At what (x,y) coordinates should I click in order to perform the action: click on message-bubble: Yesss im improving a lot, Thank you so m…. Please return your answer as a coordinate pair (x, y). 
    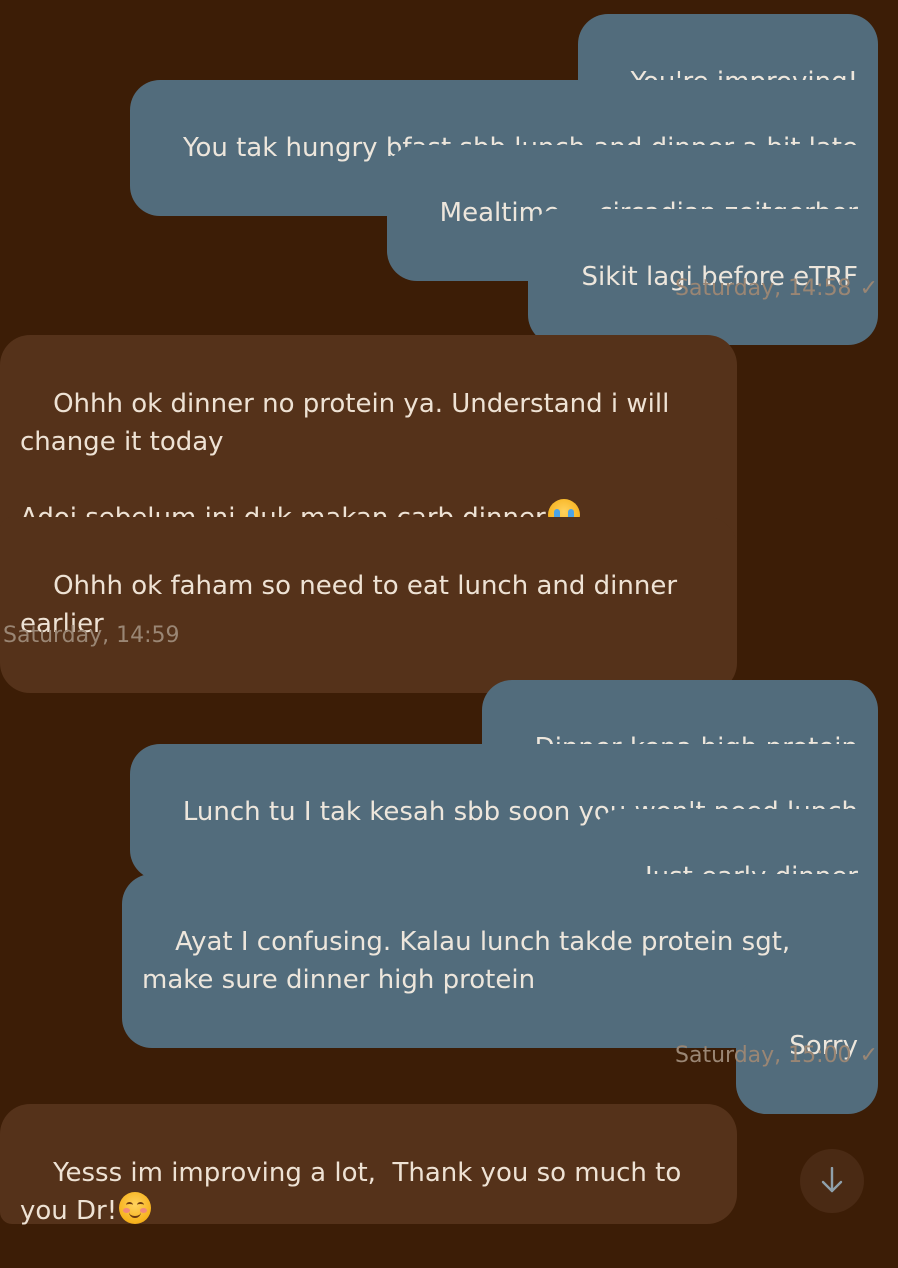
    Looking at the image, I should click on (368, 1165).